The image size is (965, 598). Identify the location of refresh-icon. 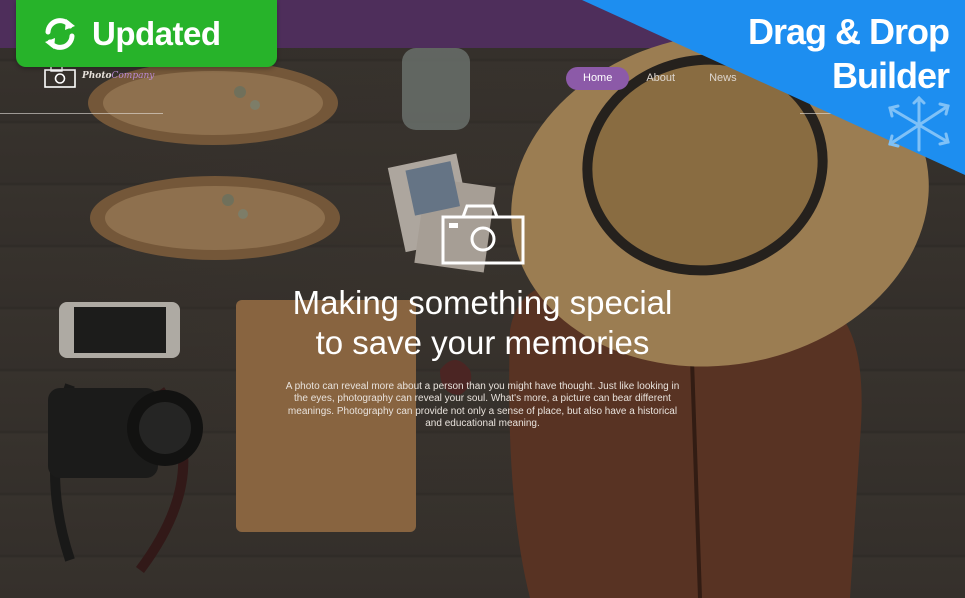
(60, 33).